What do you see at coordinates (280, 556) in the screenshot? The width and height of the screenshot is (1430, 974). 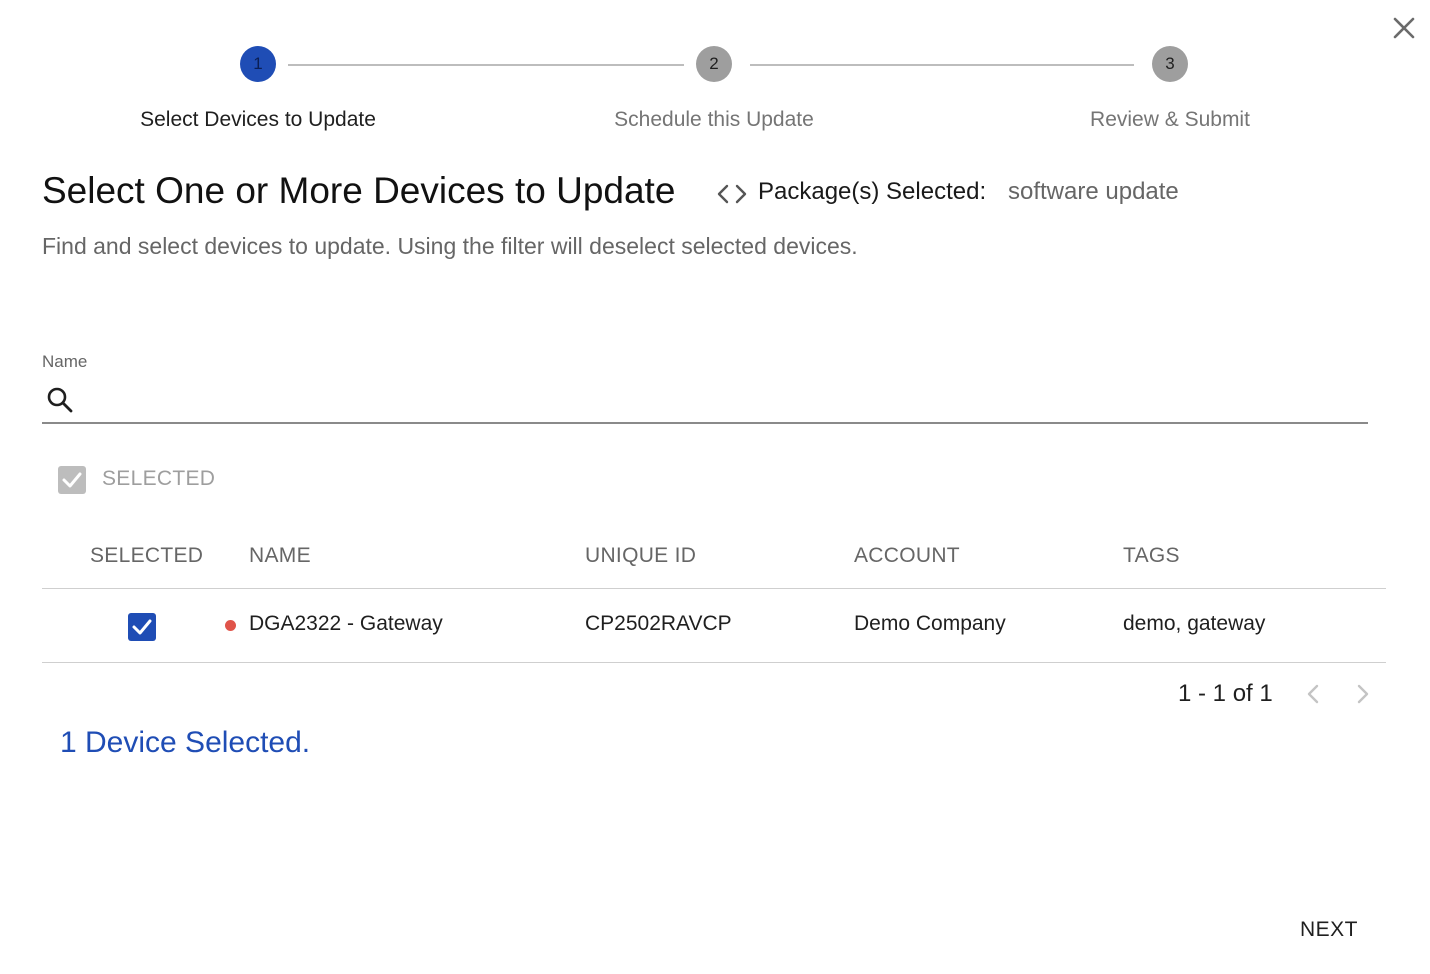 I see `column-header-name: NAME` at bounding box center [280, 556].